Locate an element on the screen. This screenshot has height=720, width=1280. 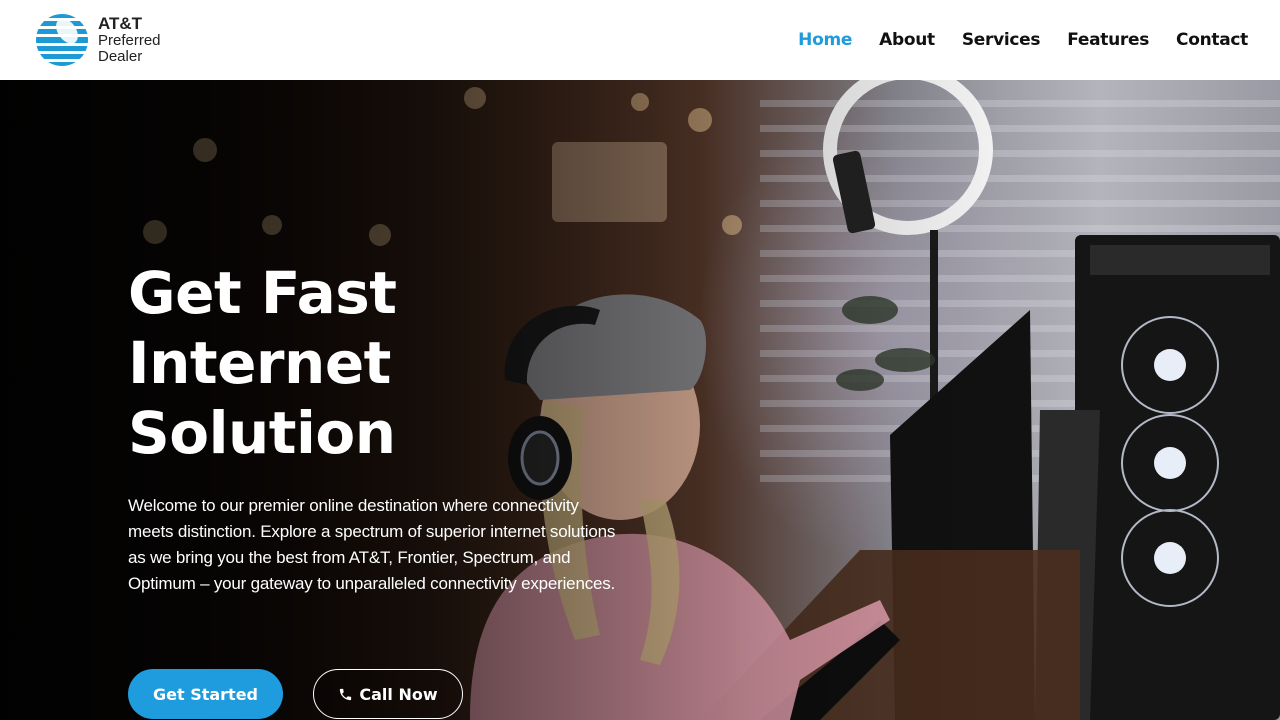
logo-line-2: Preferred is located at coordinates (129, 40).